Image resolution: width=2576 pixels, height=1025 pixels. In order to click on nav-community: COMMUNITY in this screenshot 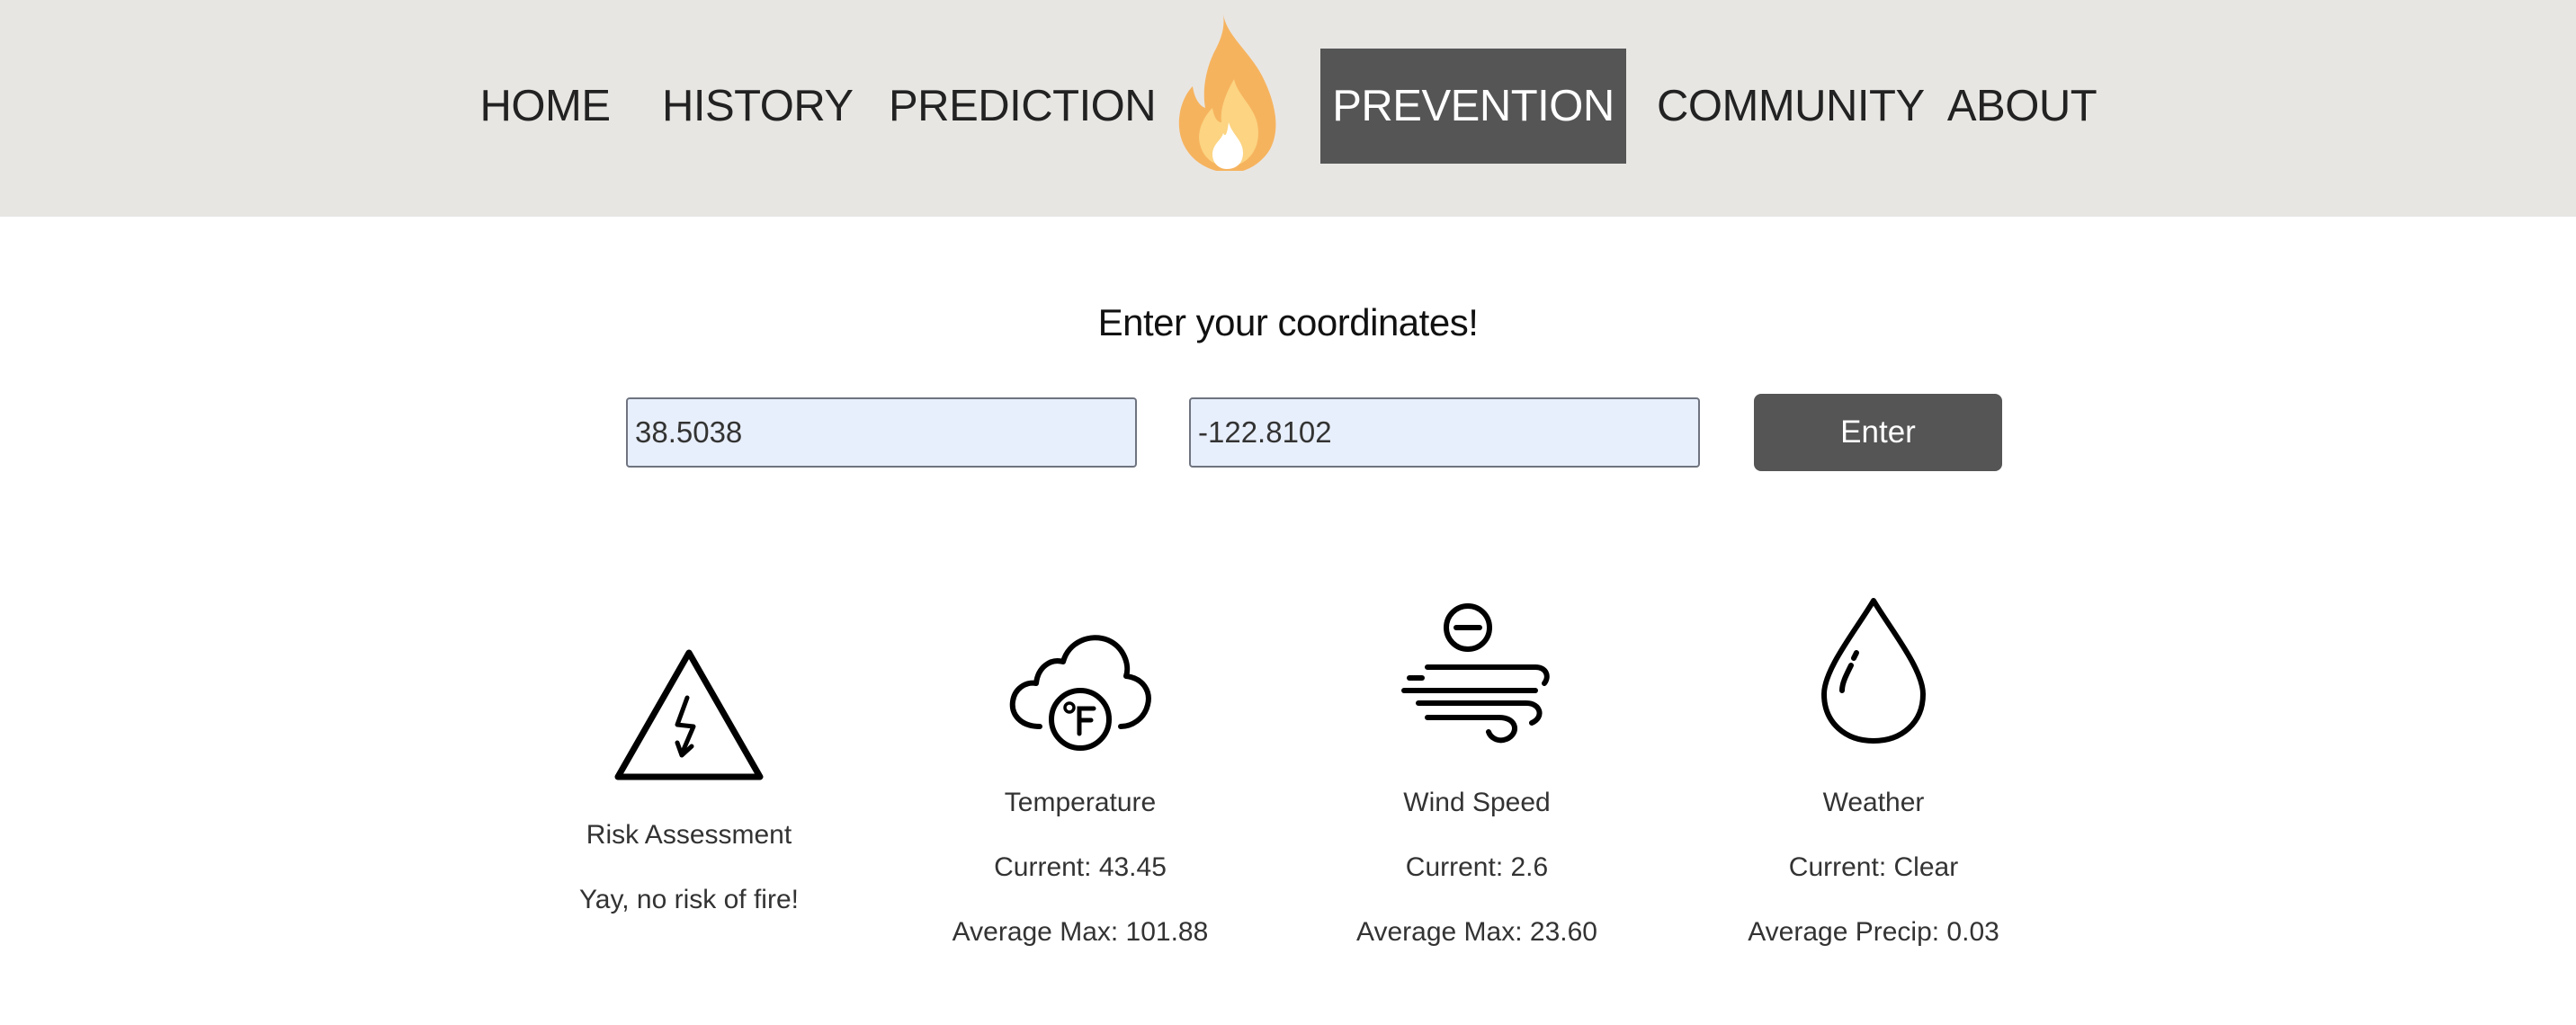, I will do `click(1791, 106)`.